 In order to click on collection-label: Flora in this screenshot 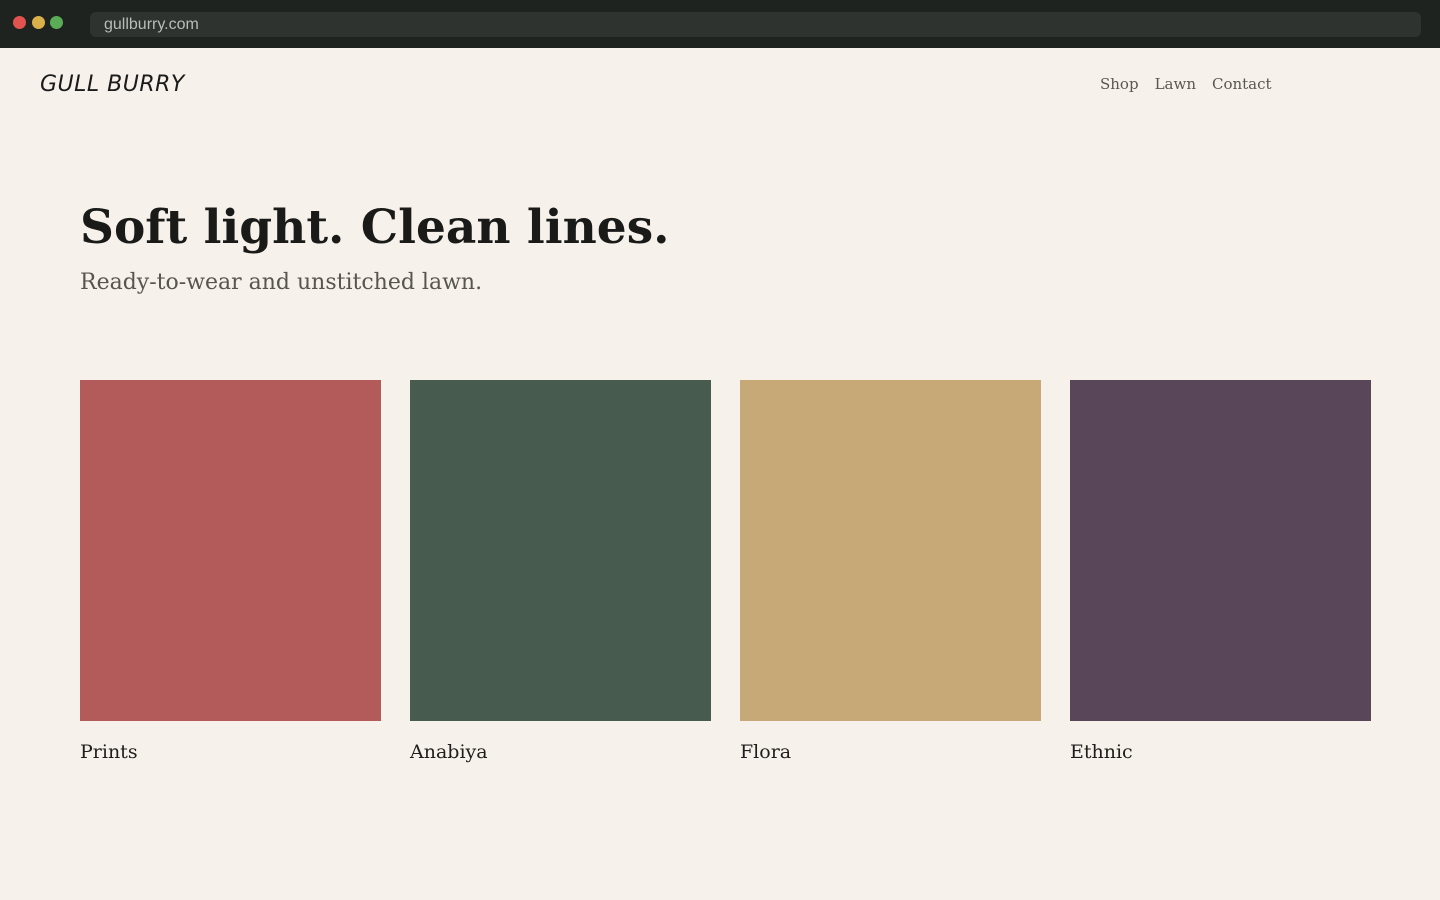, I will do `click(890, 752)`.